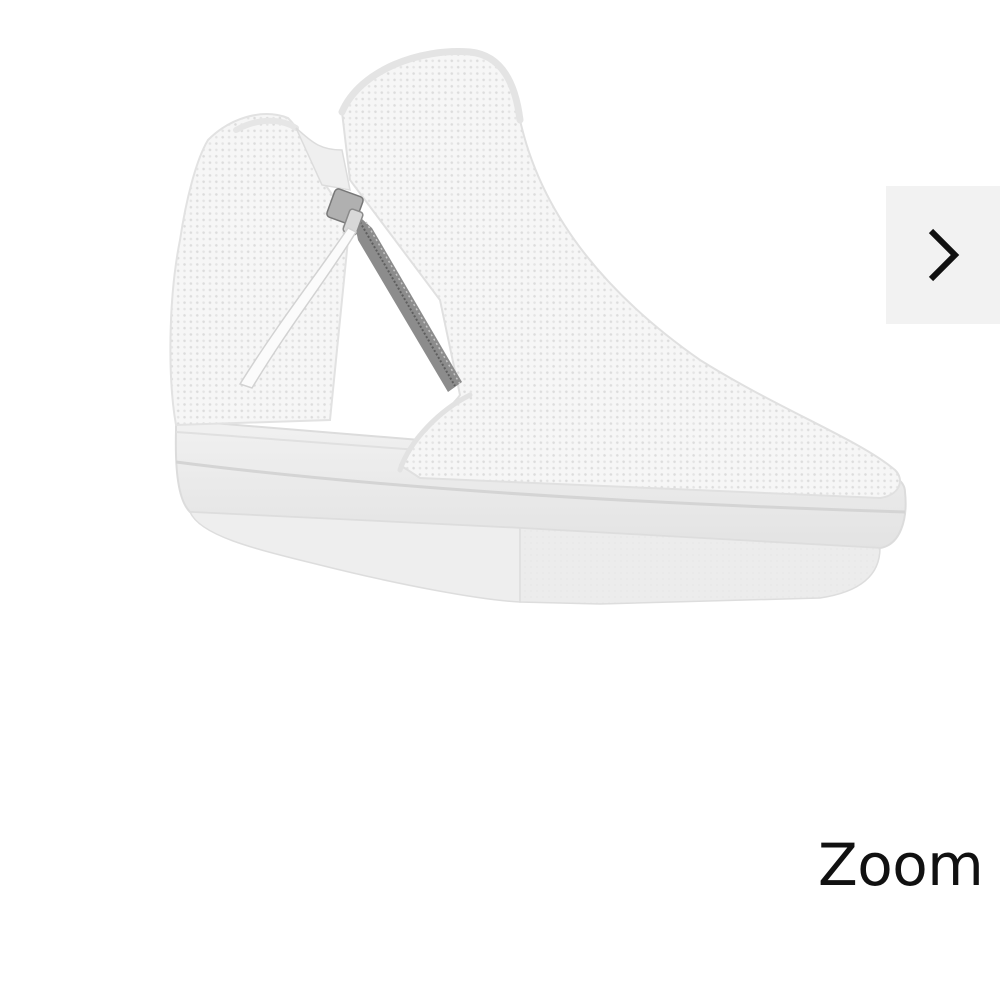  I want to click on chevron-right-icon, so click(944, 255).